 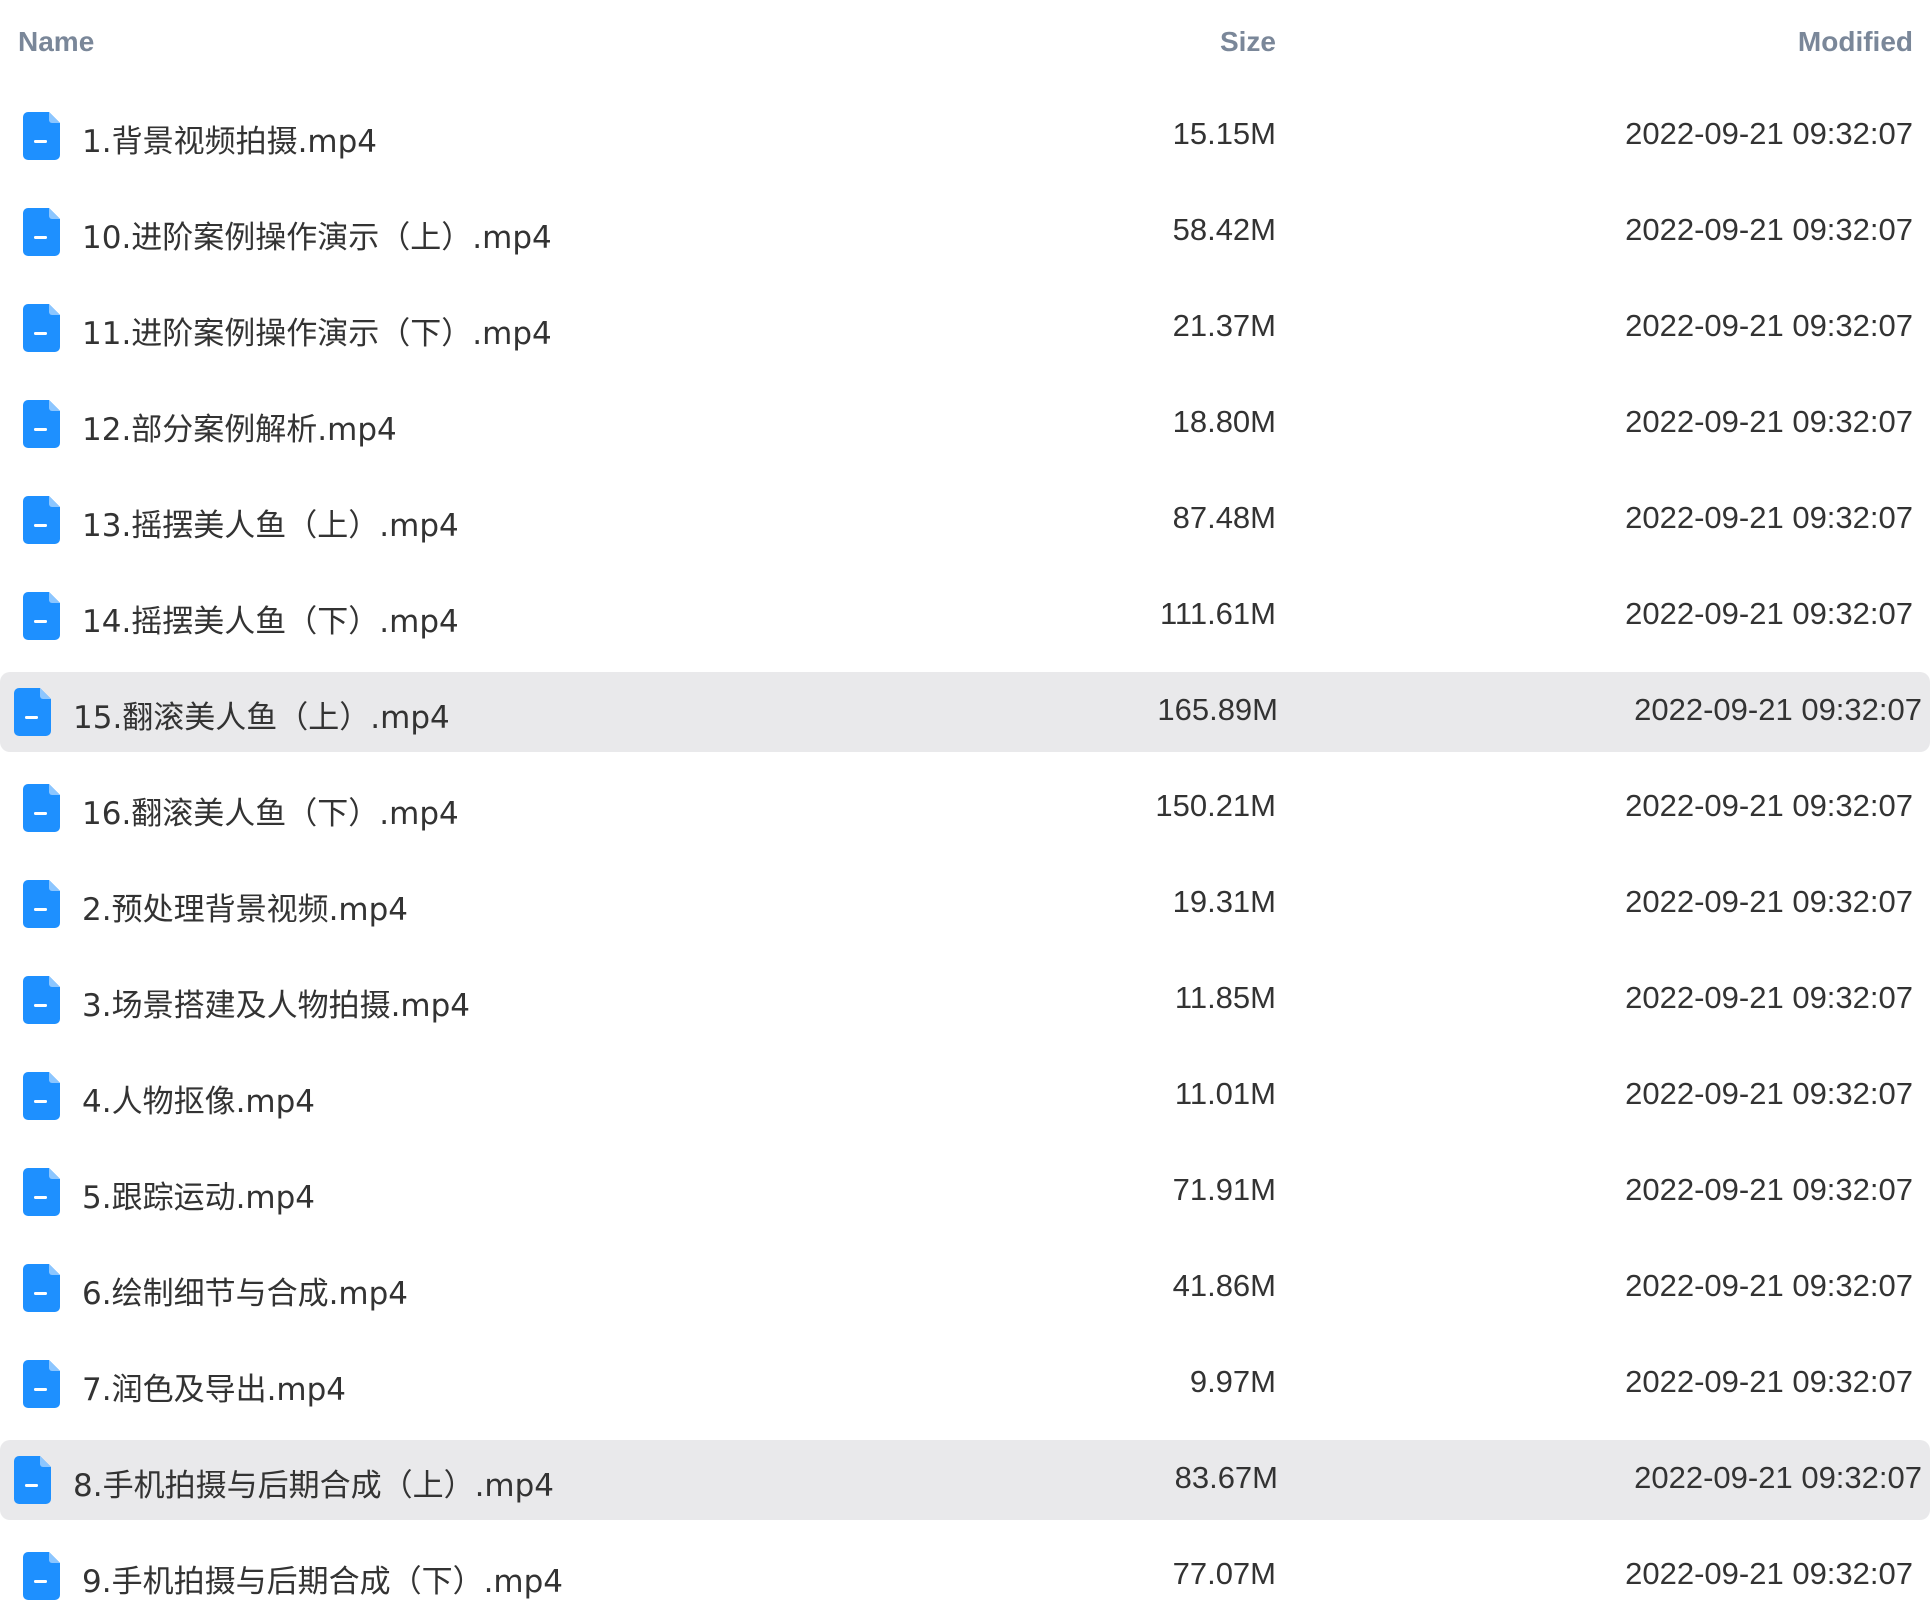 I want to click on table-row: 7.润色及导出.mp4 9.97M 2022-09-21 09:32:07, so click(x=965, y=1384).